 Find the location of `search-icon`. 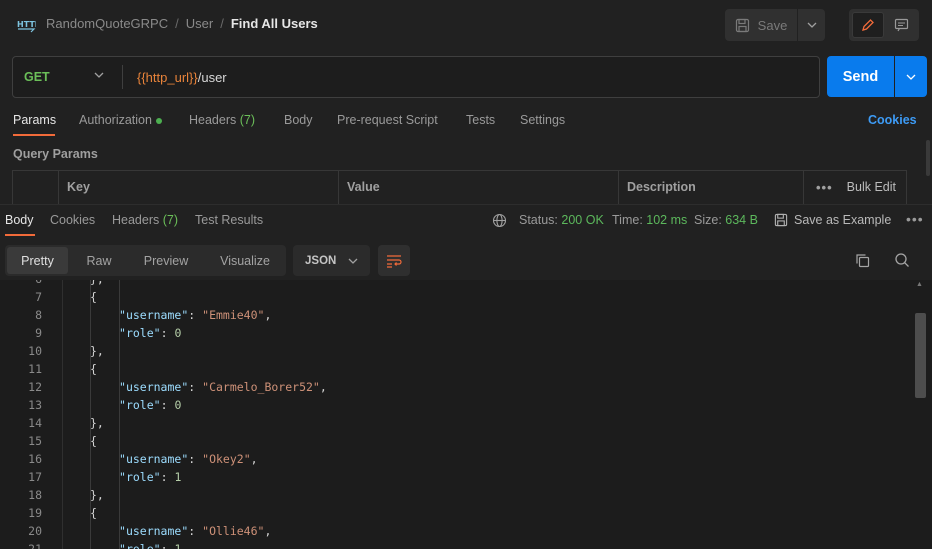

search-icon is located at coordinates (902, 260).